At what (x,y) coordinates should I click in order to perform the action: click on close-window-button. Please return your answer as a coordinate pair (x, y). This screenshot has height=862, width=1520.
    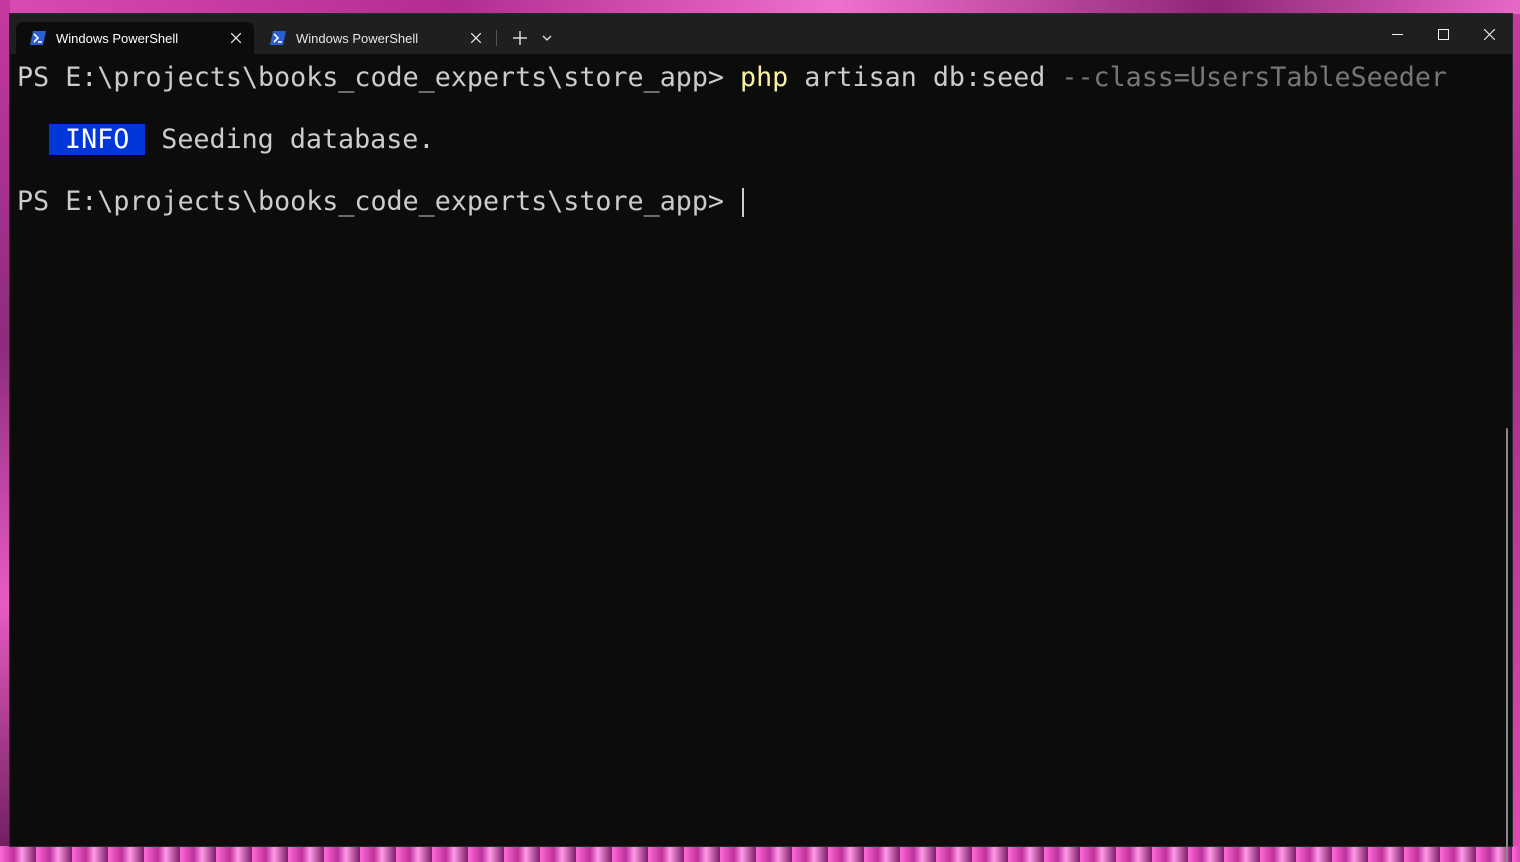
    Looking at the image, I should click on (1489, 34).